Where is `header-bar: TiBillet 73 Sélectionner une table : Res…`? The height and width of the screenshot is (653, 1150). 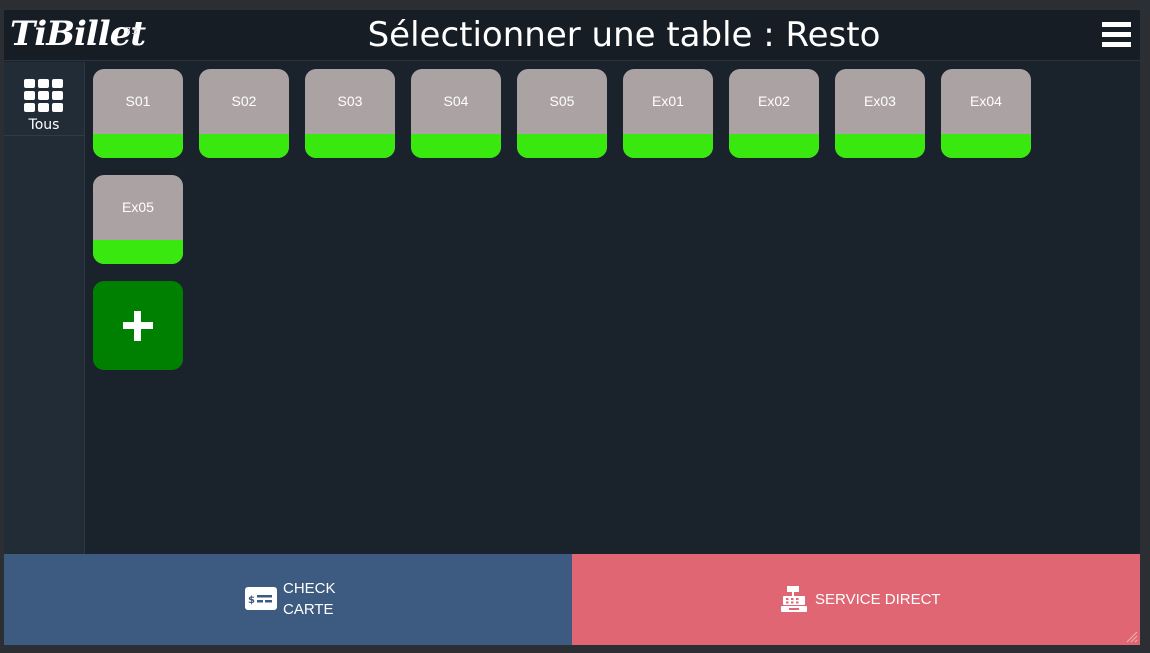
header-bar: TiBillet 73 Sélectionner une table : Res… is located at coordinates (572, 35).